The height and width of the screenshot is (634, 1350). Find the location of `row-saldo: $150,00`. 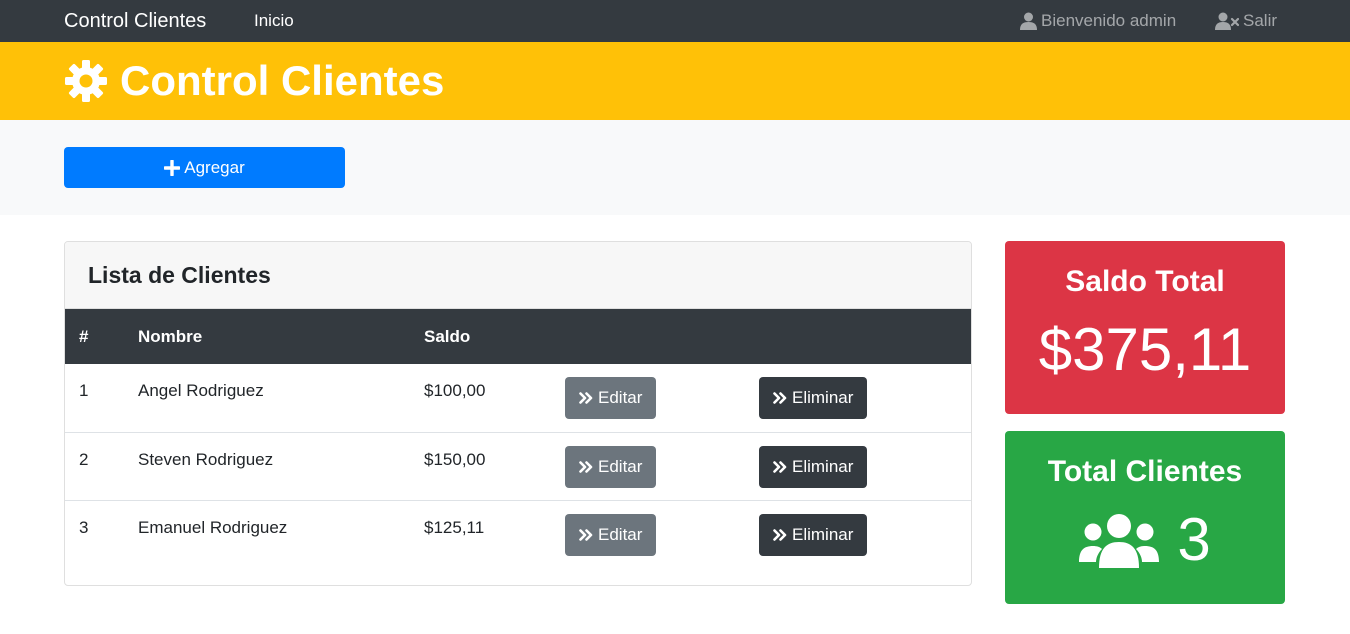

row-saldo: $150,00 is located at coordinates (455, 459).